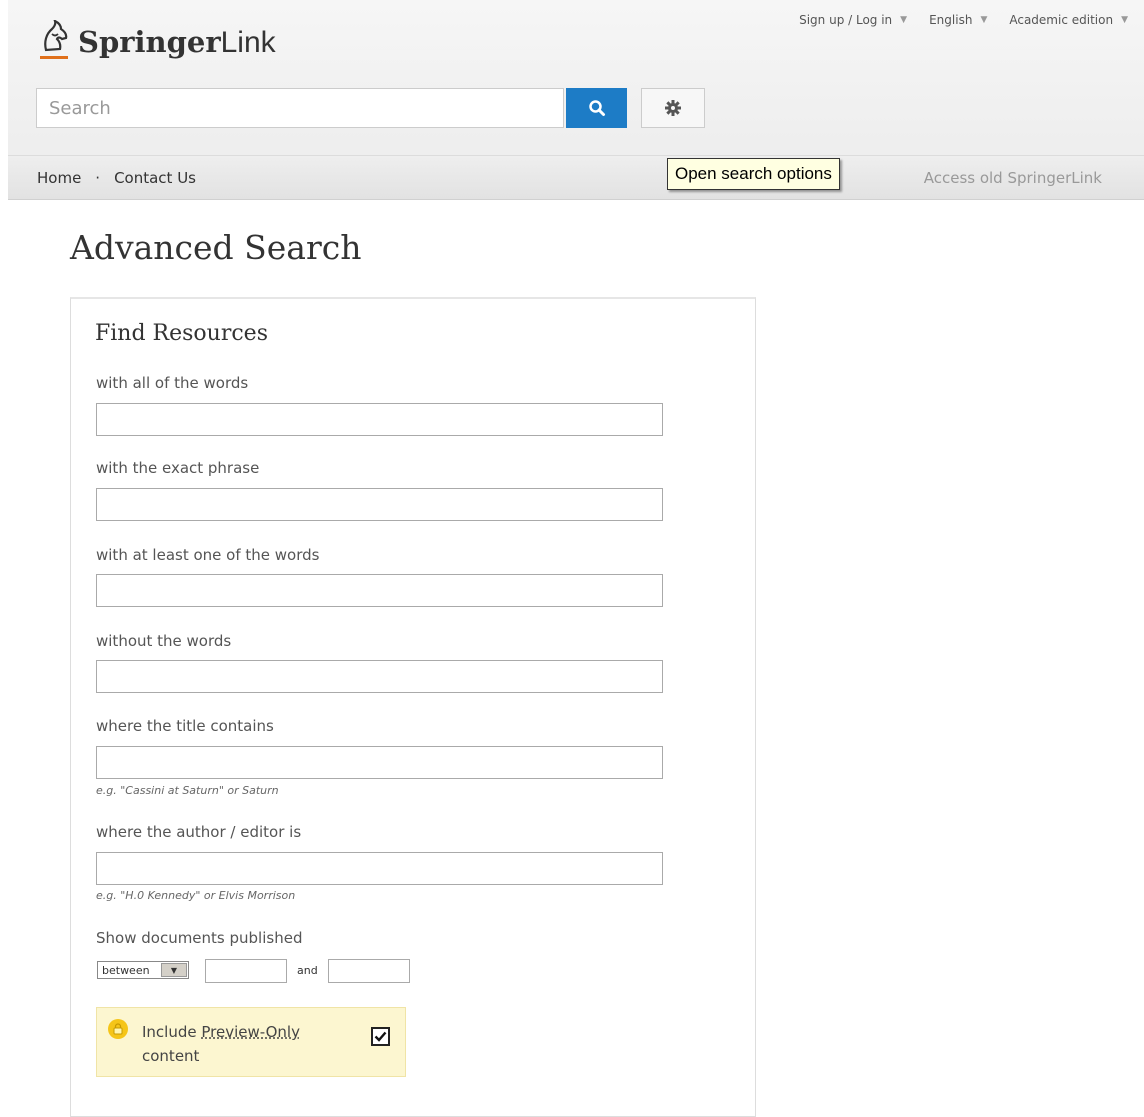 This screenshot has width=1144, height=1117. I want to click on title-hint: e.g. "Cassini at Saturn" or Saturn, so click(187, 790).